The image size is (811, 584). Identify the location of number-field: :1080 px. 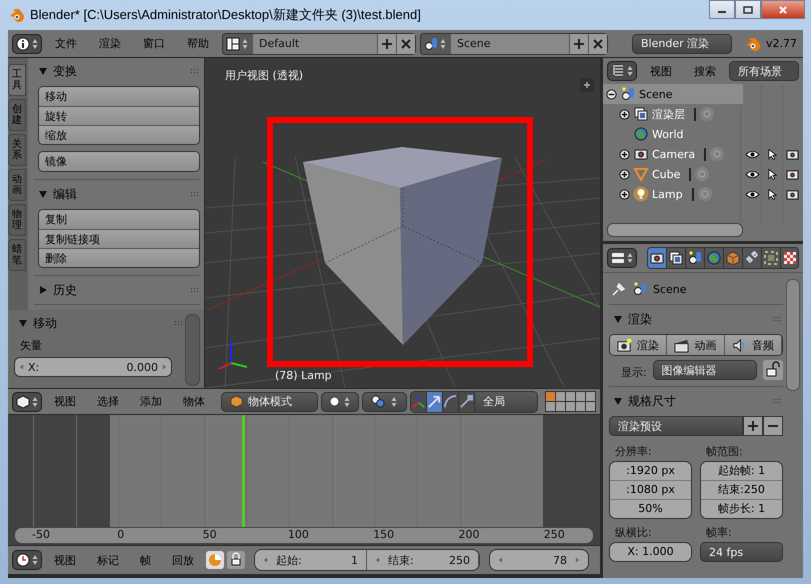
(650, 489).